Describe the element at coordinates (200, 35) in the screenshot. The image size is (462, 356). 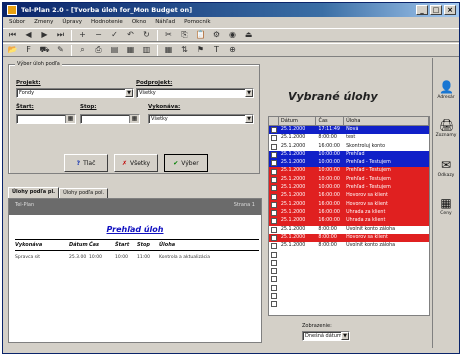
I see `paste-icon: 📋` at that location.